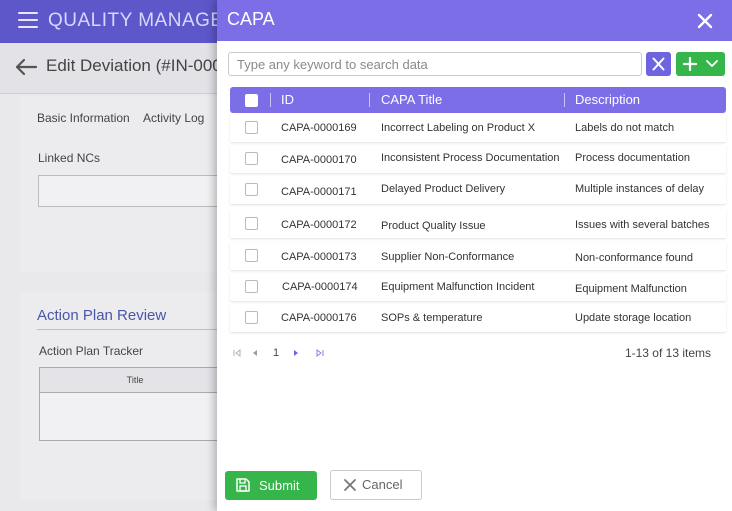 Image resolution: width=732 pixels, height=511 pixels. I want to click on save-icon, so click(243, 485).